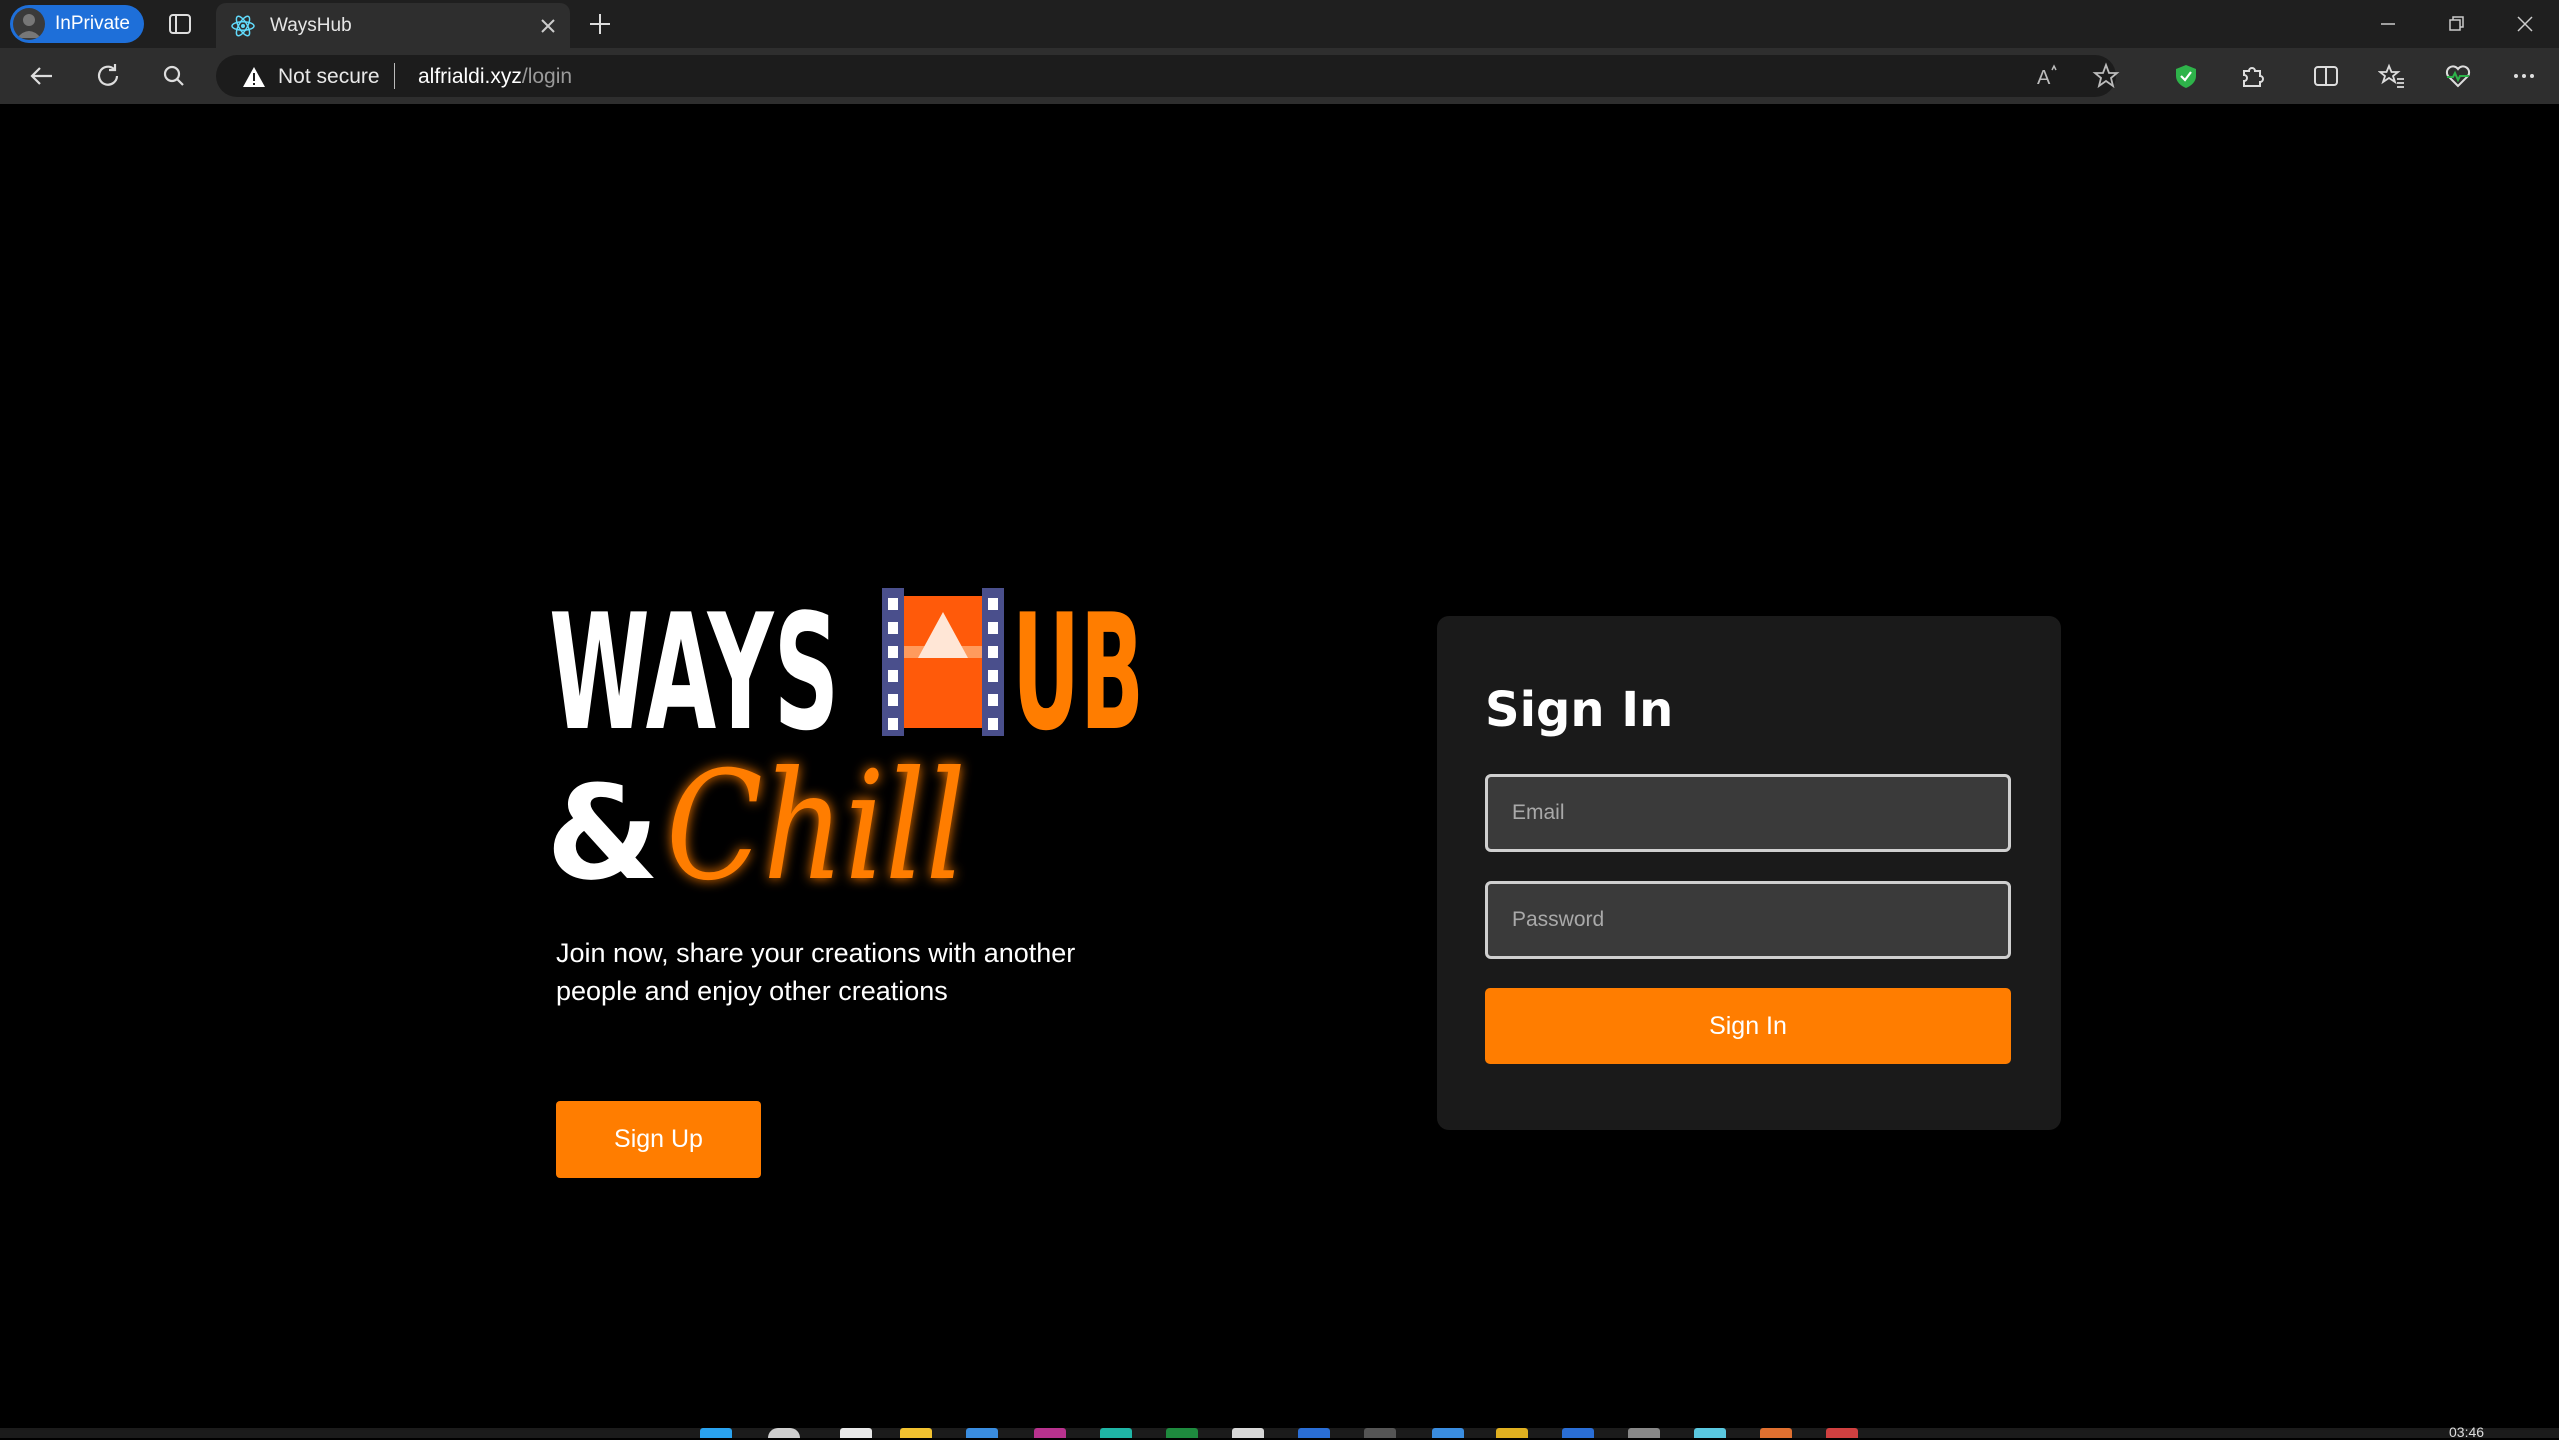 This screenshot has width=2559, height=1440. Describe the element at coordinates (943, 662) in the screenshot. I see `film-strip-icon` at that location.